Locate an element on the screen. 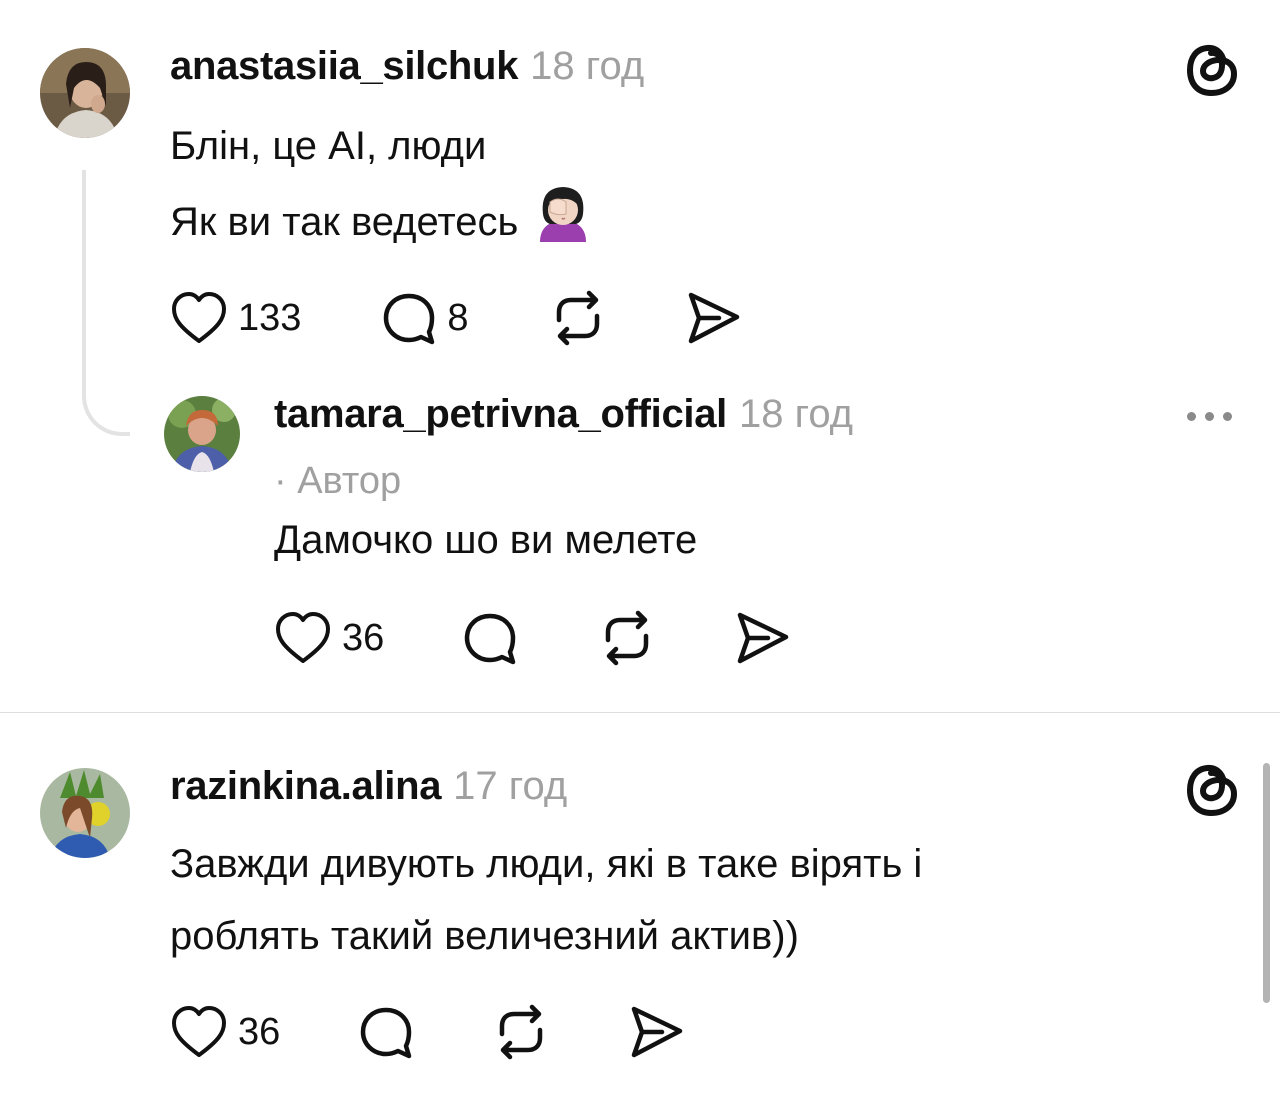  woman-facepalming-icon is located at coordinates (563, 224).